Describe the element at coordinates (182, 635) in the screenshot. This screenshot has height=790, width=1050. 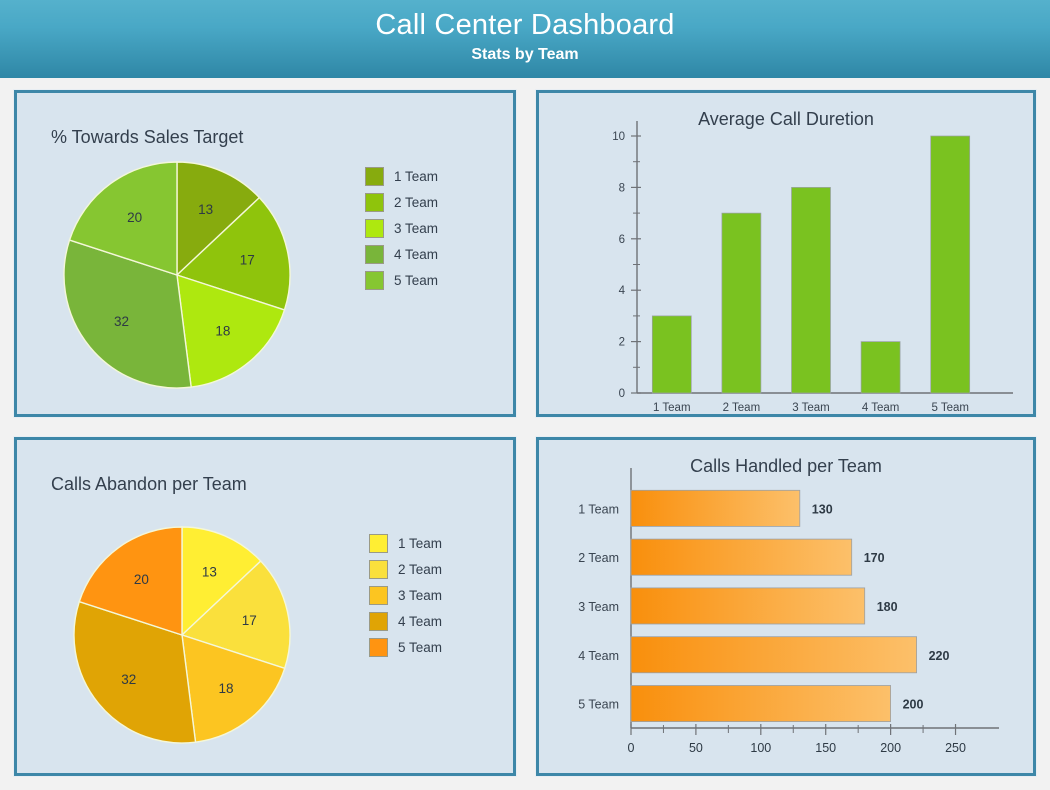
I see `pie-chart-calls-abandon-svg: 13 17 18 32 20` at that location.